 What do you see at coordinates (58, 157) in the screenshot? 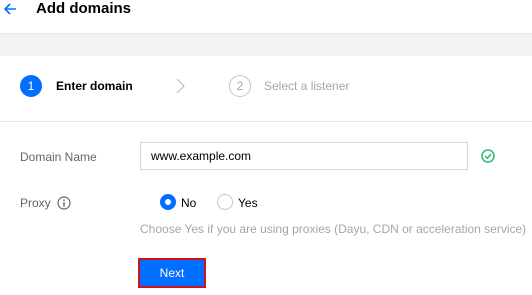
I see `domain-name-label: Domain Name` at bounding box center [58, 157].